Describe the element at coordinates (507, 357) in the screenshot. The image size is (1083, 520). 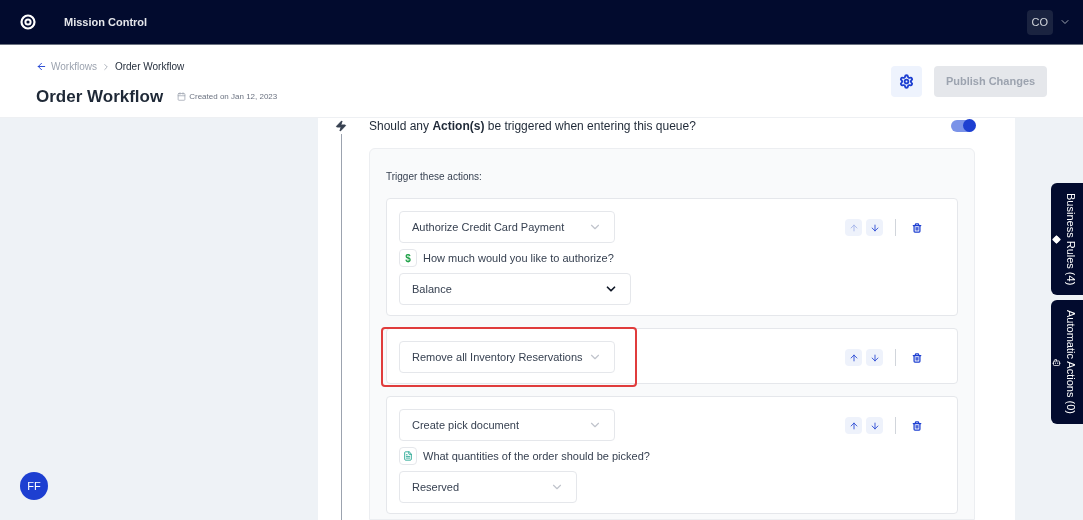
I see `action-select: Remove all Inventory Reservations` at that location.